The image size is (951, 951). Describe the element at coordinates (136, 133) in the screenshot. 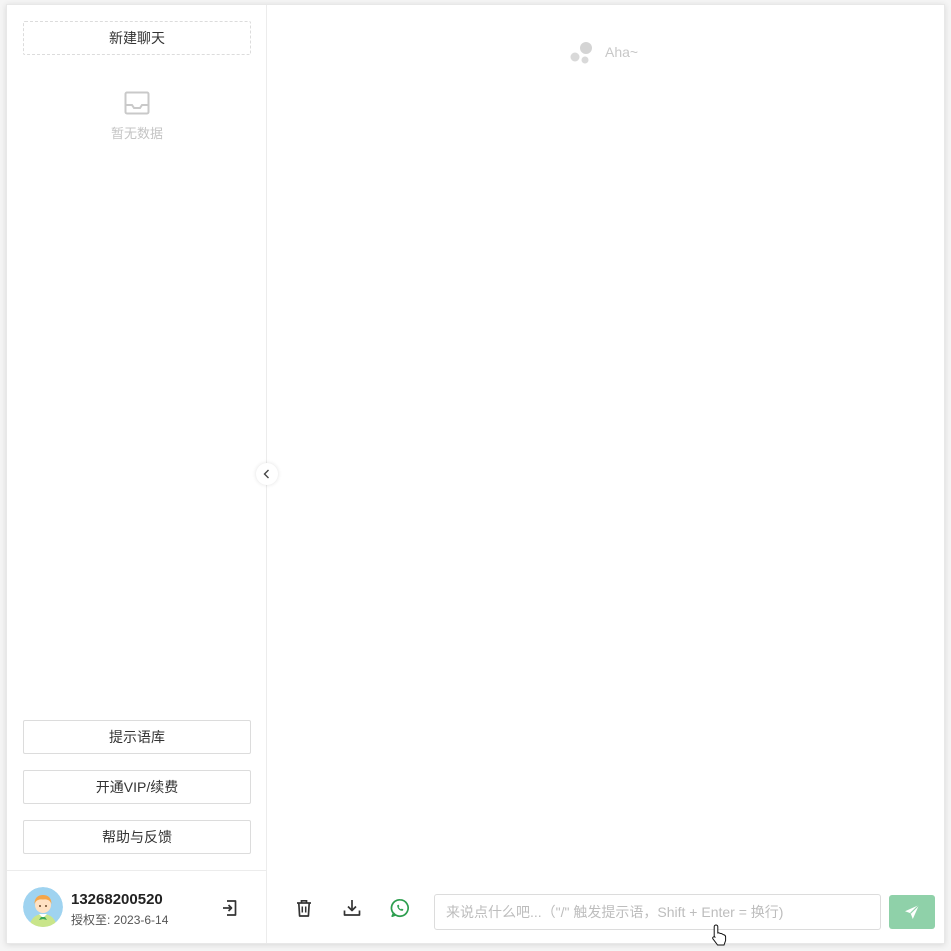

I see `empty-text: 暂无数据` at that location.